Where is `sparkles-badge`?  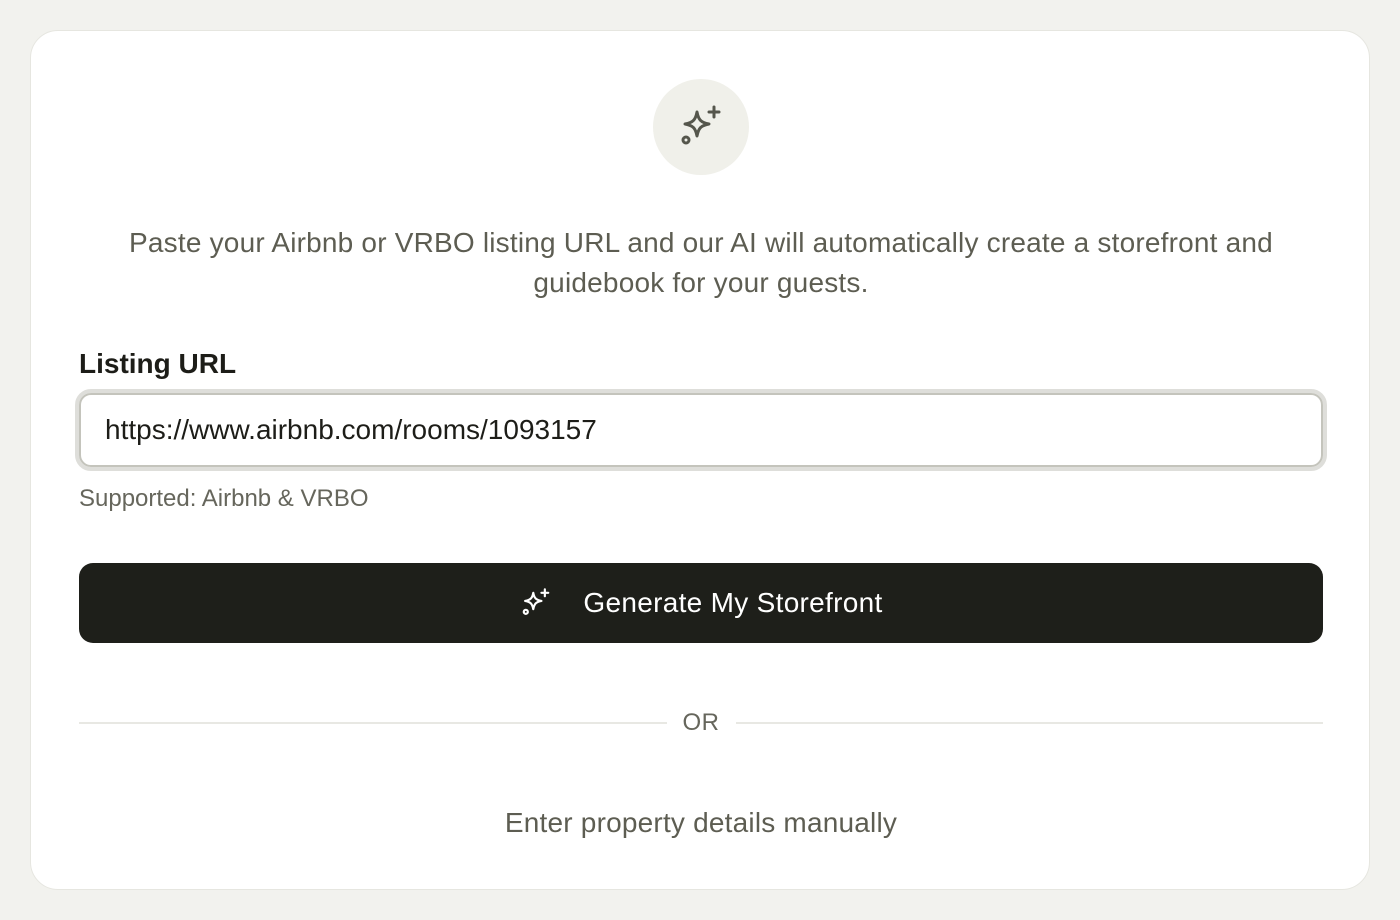
sparkles-badge is located at coordinates (701, 127).